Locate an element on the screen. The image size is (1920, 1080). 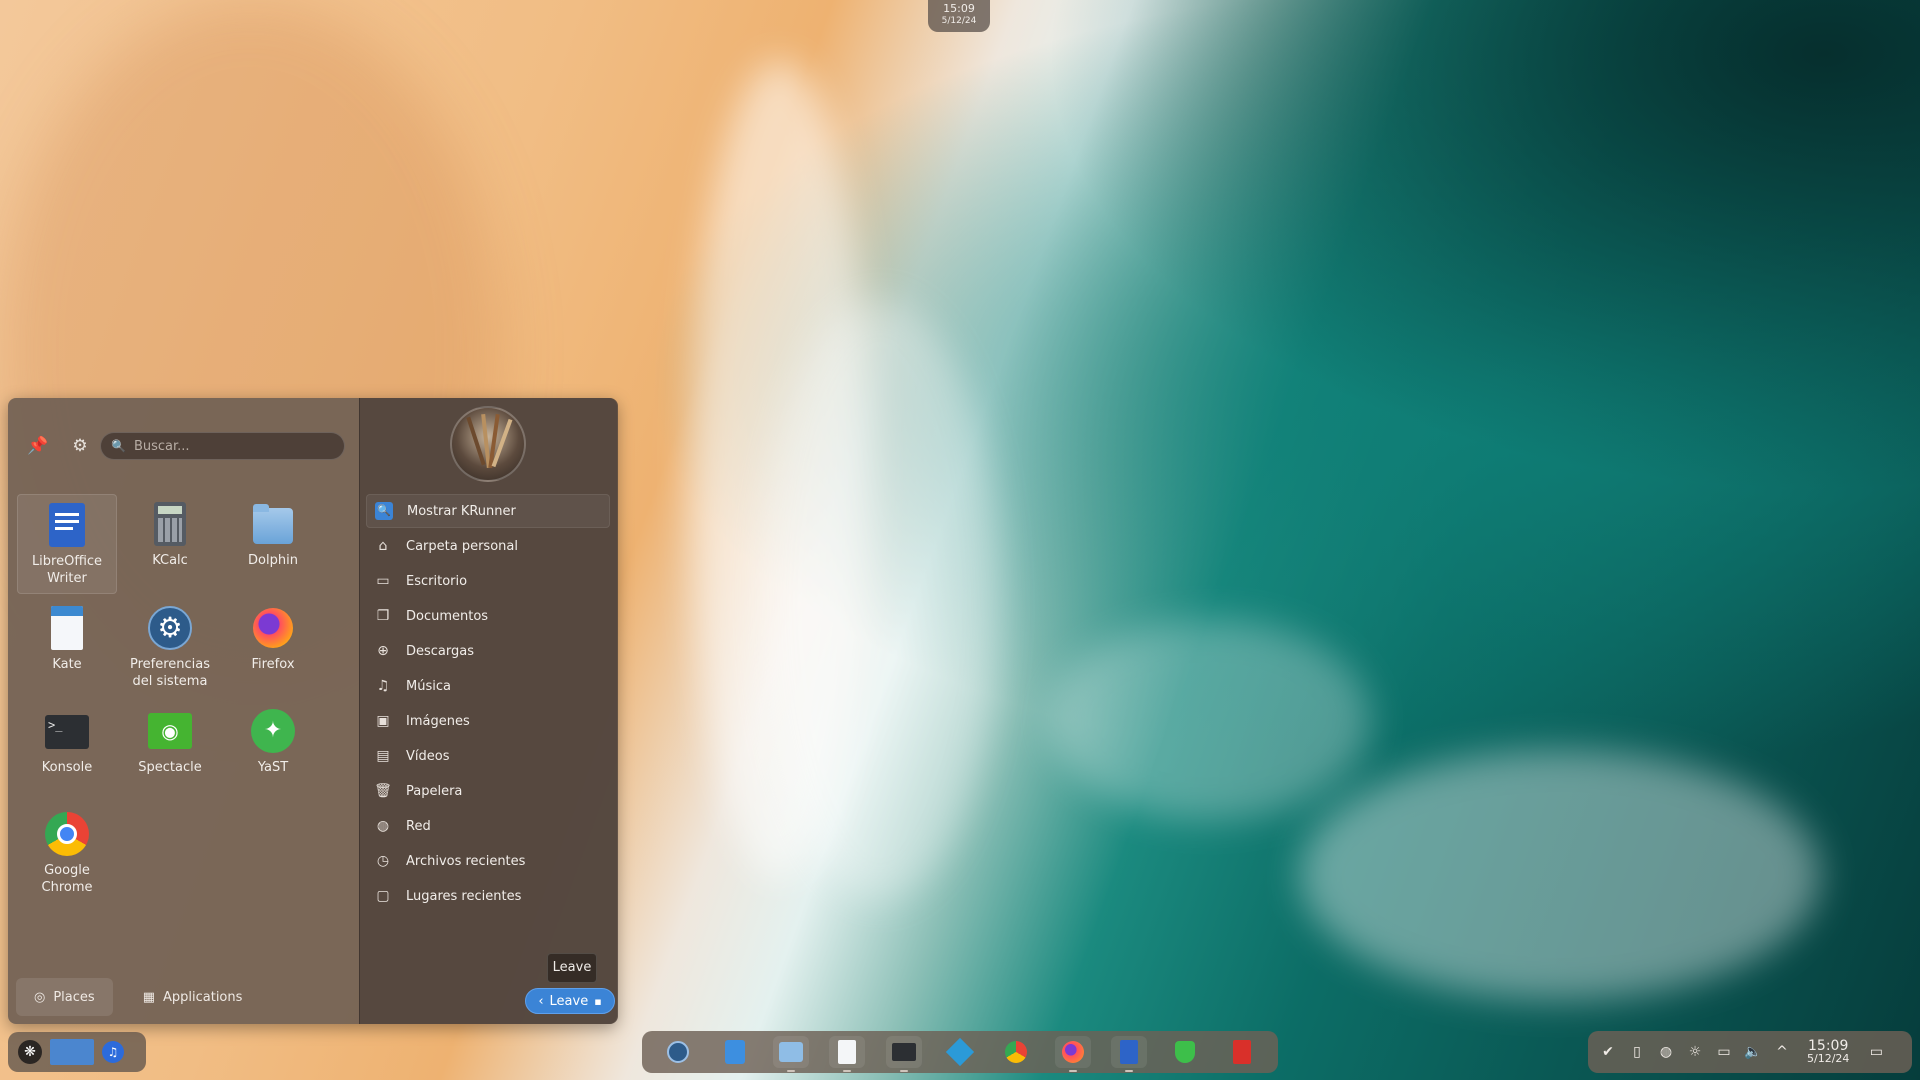
task-manager-dock is located at coordinates (960, 1052).